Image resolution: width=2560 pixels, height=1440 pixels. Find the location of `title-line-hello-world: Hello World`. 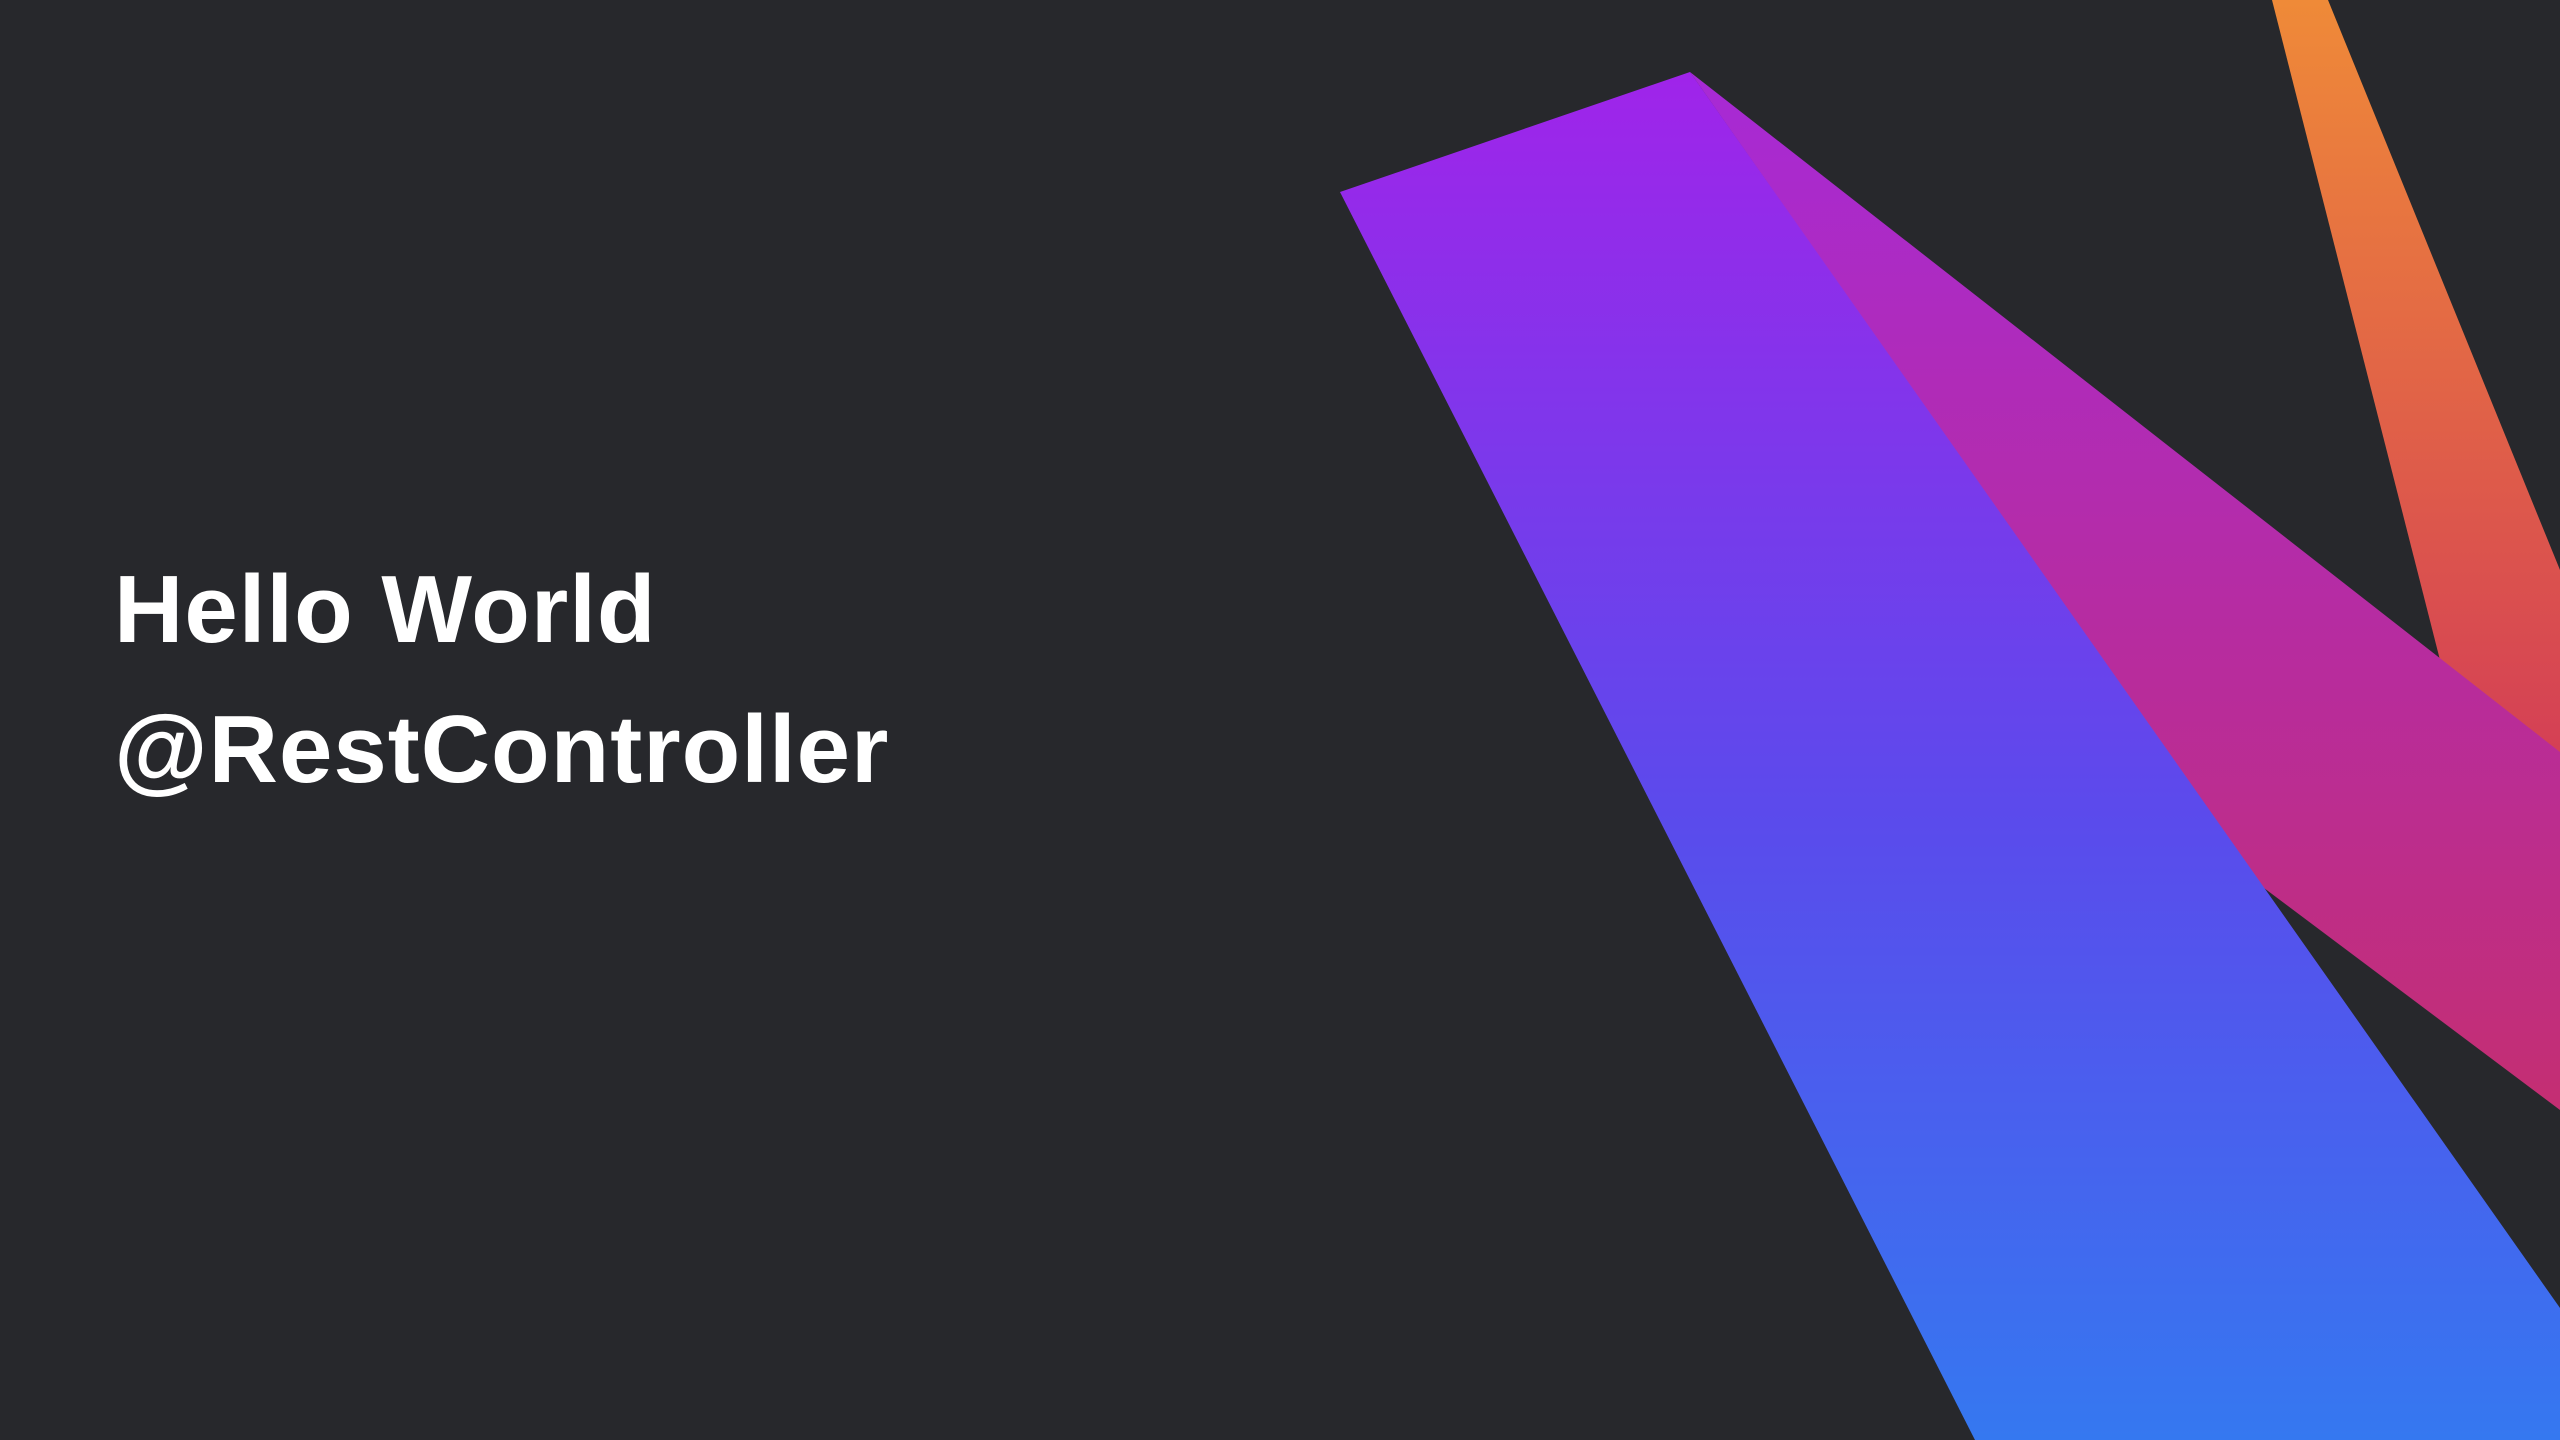

title-line-hello-world: Hello World is located at coordinates (385, 609).